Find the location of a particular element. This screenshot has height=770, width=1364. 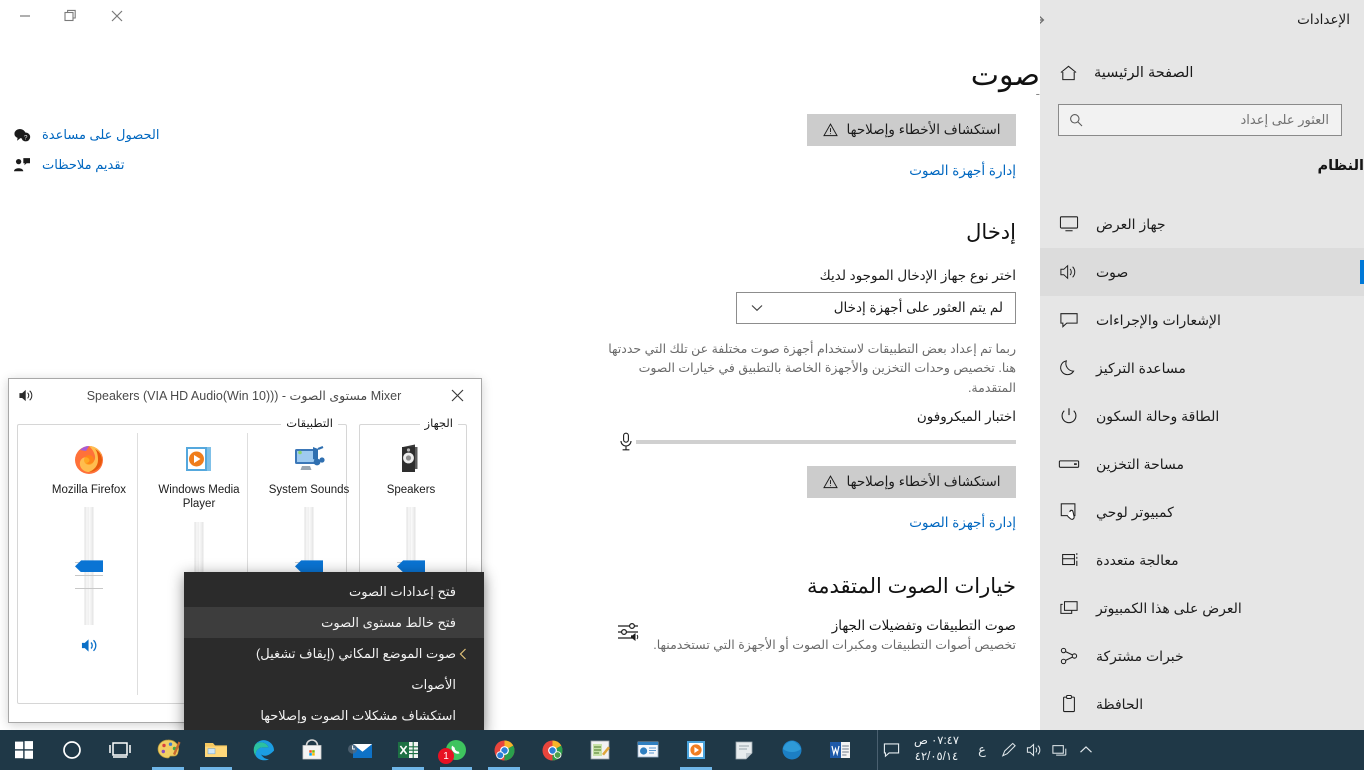

powerpoint-icon is located at coordinates (648, 750).